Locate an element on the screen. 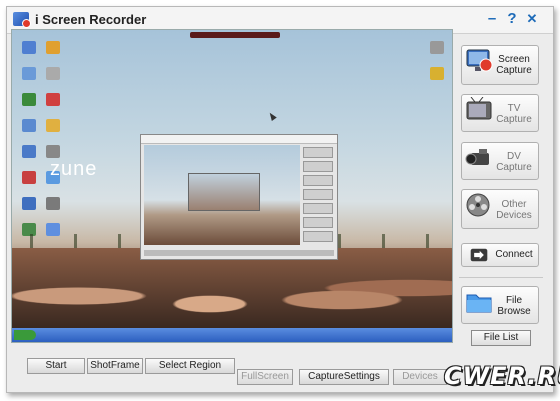  other-devices-label: Other Devices is located at coordinates (514, 210).